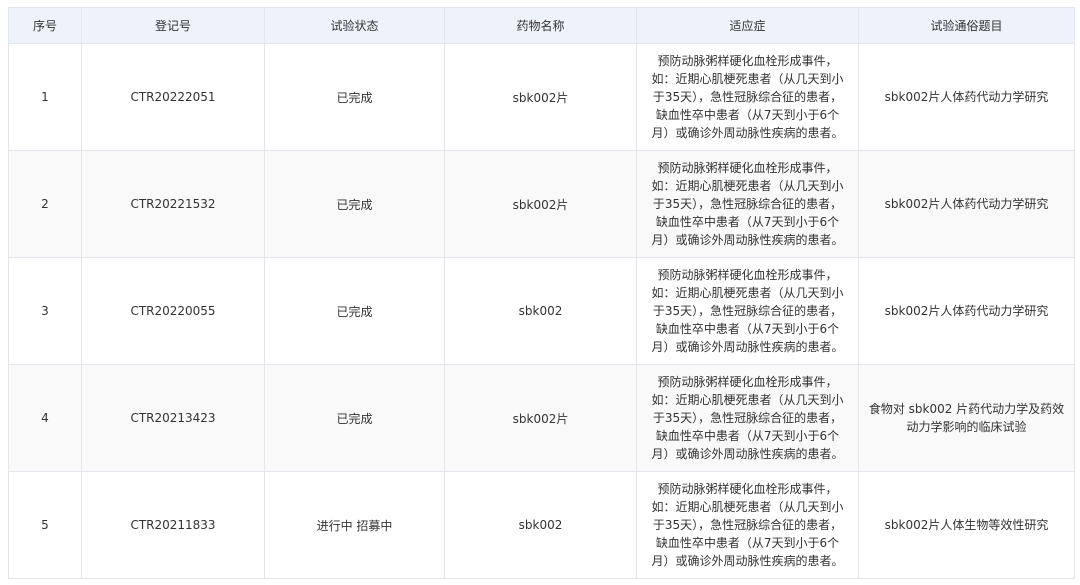 Image resolution: width=1080 pixels, height=585 pixels. What do you see at coordinates (173, 97) in the screenshot?
I see `cell-registration-no: CTR20222051` at bounding box center [173, 97].